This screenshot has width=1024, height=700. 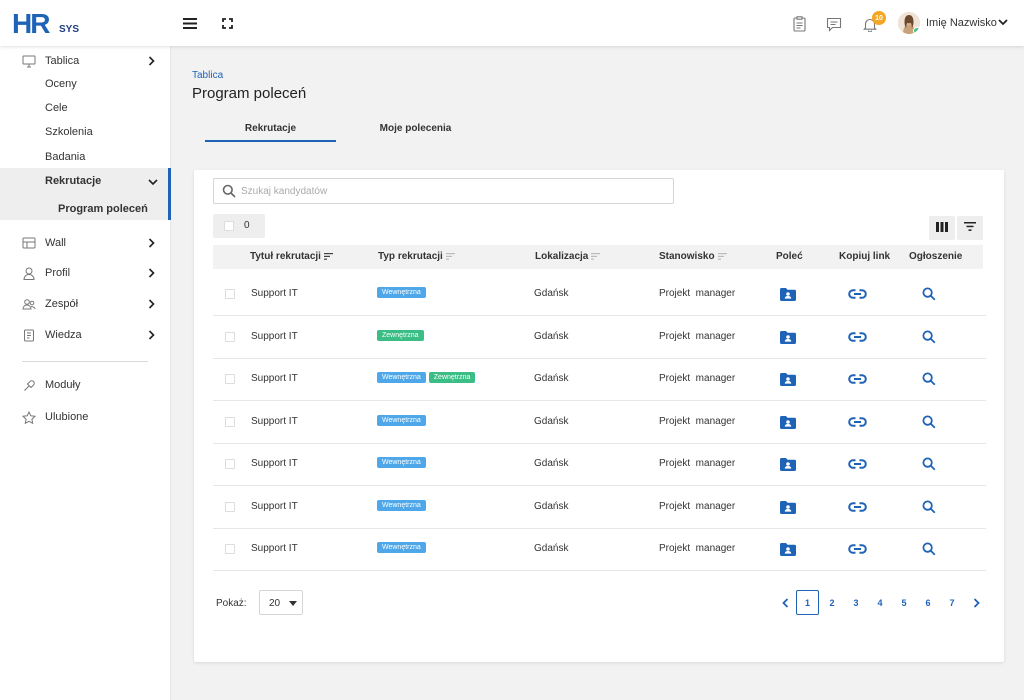 What do you see at coordinates (551, 293) in the screenshot?
I see `recruitment-location: Gdańsk` at bounding box center [551, 293].